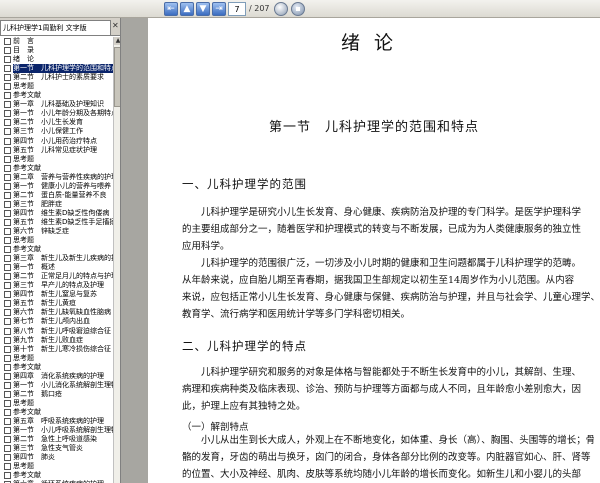 This screenshot has width=600, height=483. I want to click on bookmark-item: 第四节 肺炎, so click(56, 457).